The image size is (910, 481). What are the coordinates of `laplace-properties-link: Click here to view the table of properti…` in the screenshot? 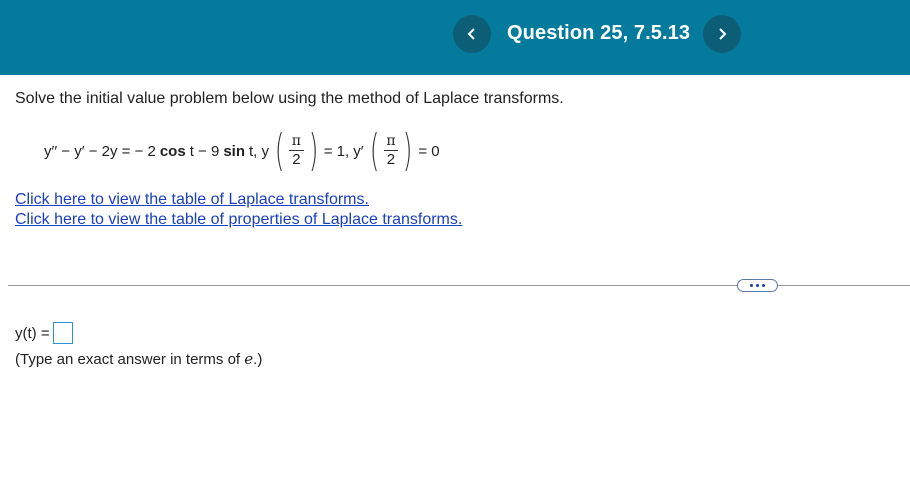 It's located at (238, 220).